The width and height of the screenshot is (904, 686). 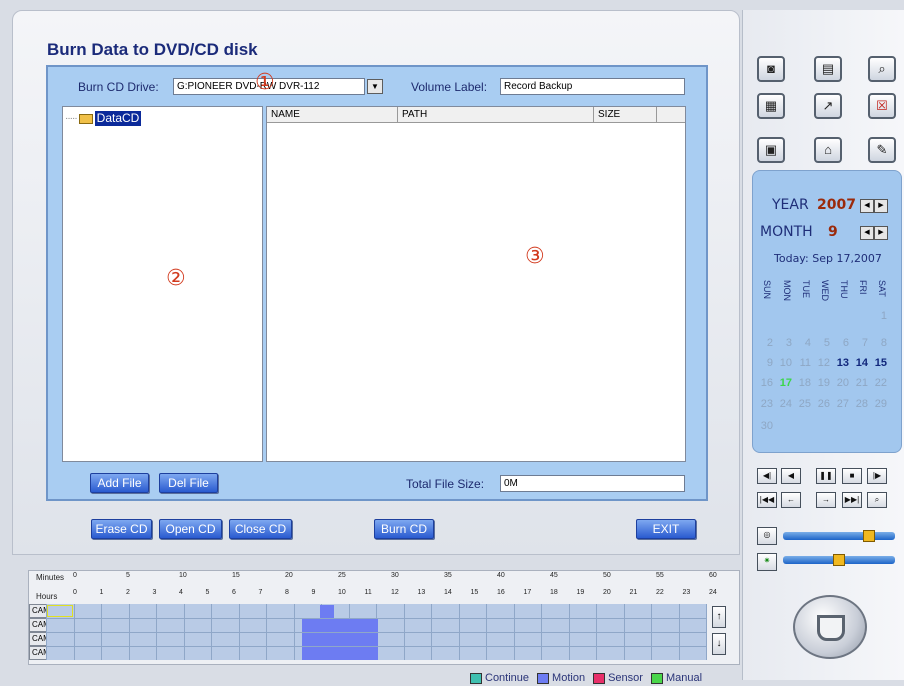 What do you see at coordinates (841, 404) in the screenshot?
I see `calendar-day: 27` at bounding box center [841, 404].